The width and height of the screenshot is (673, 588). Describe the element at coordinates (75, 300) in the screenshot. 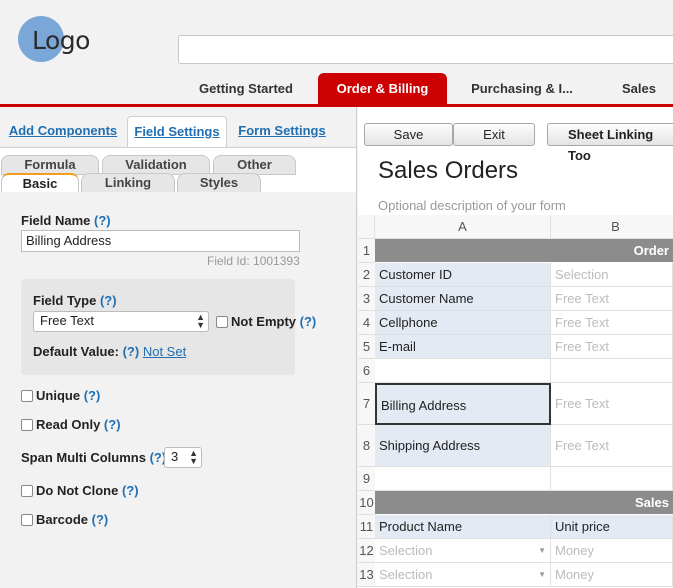

I see `field-type-label: Field Type (?)` at that location.